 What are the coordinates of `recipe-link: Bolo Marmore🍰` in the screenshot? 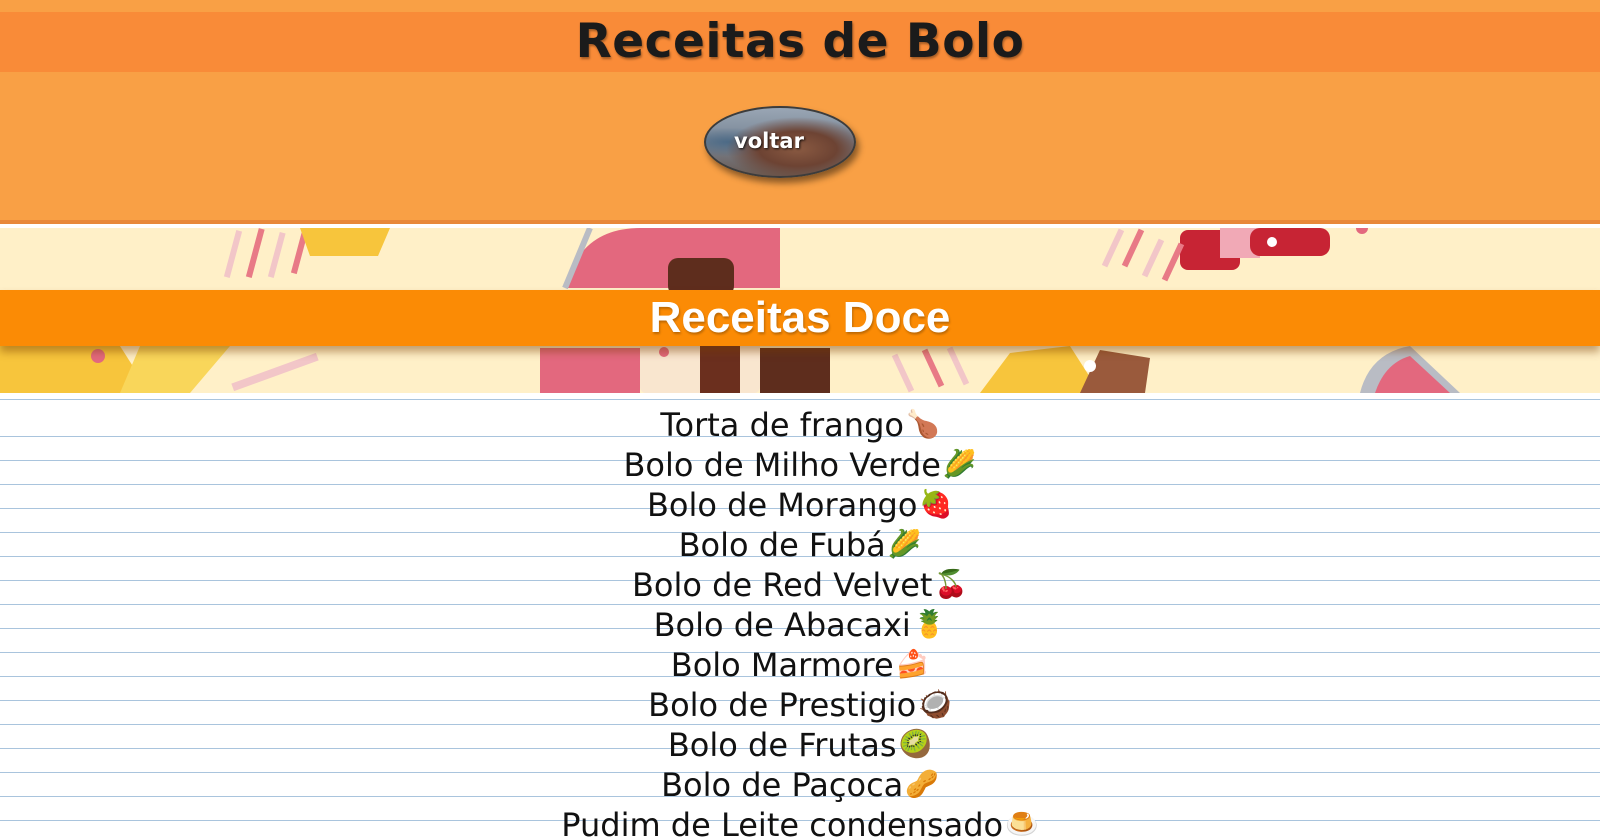 It's located at (800, 663).